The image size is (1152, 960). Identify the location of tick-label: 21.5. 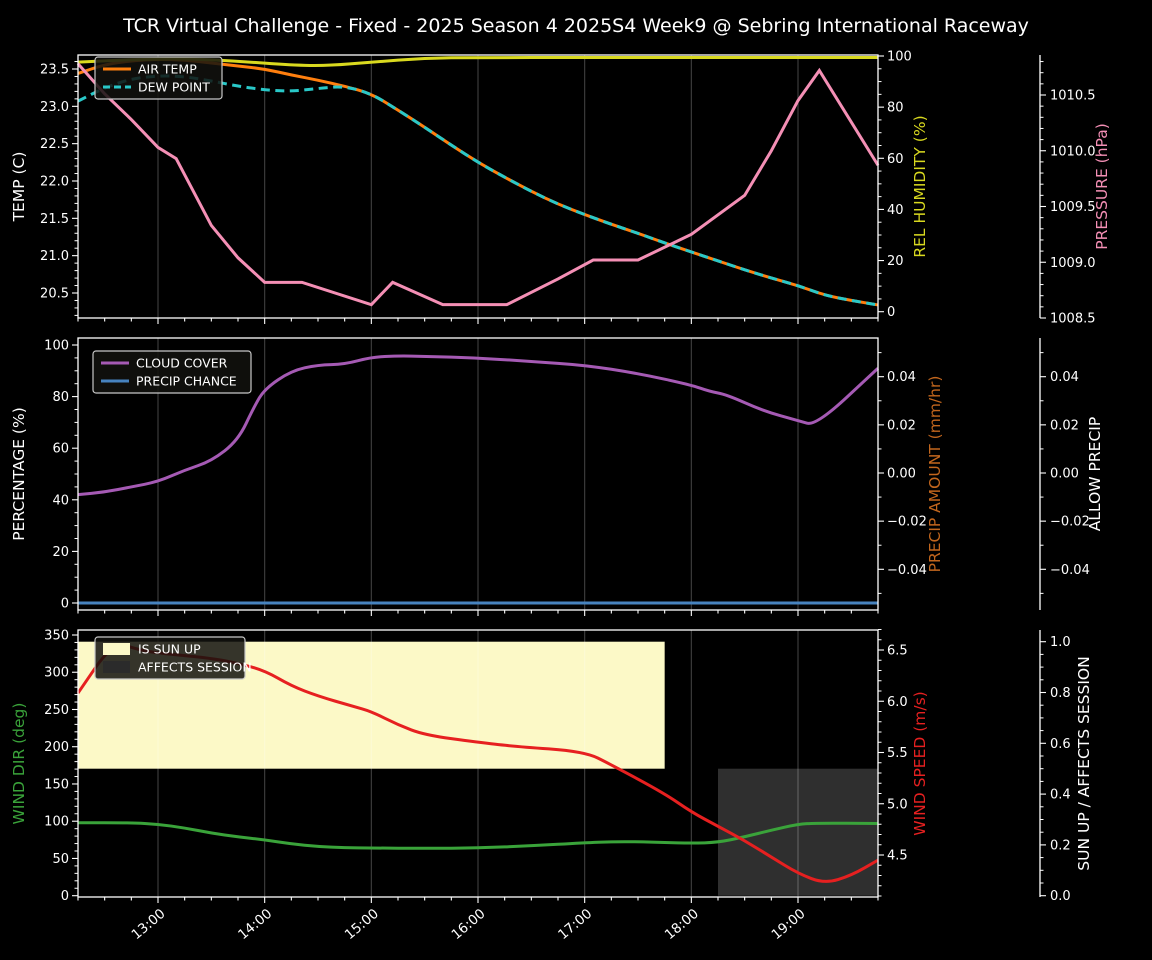
(54, 219).